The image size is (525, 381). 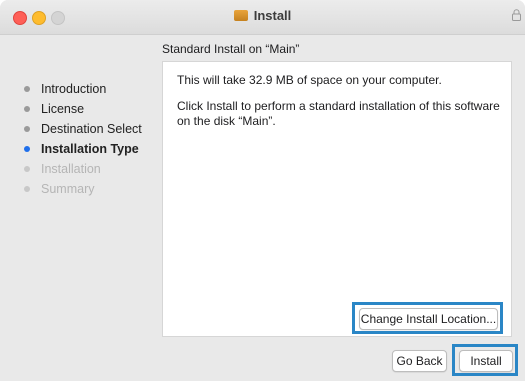 What do you see at coordinates (74, 89) in the screenshot?
I see `step-label: Introduction` at bounding box center [74, 89].